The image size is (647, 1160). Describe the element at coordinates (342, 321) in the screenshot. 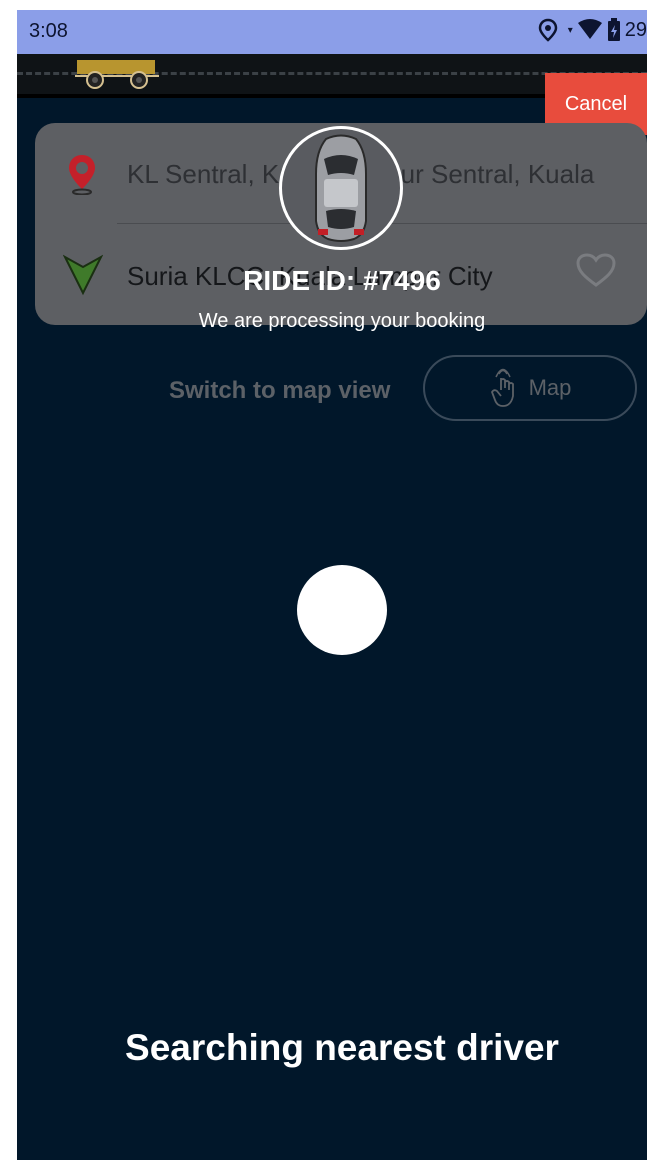

I see `processing-text: We are processing your booking` at that location.